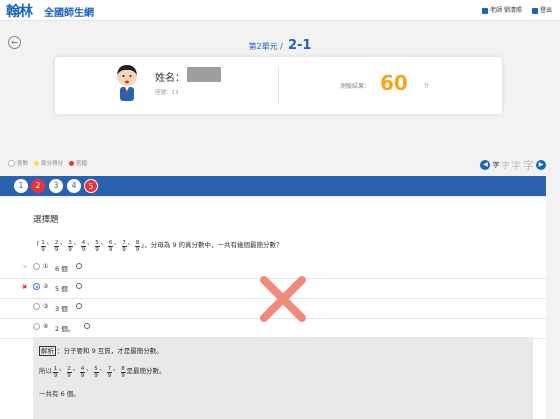 This screenshot has width=560, height=419. Describe the element at coordinates (506, 10) in the screenshot. I see `teacher-label: 老師 劉清照` at that location.